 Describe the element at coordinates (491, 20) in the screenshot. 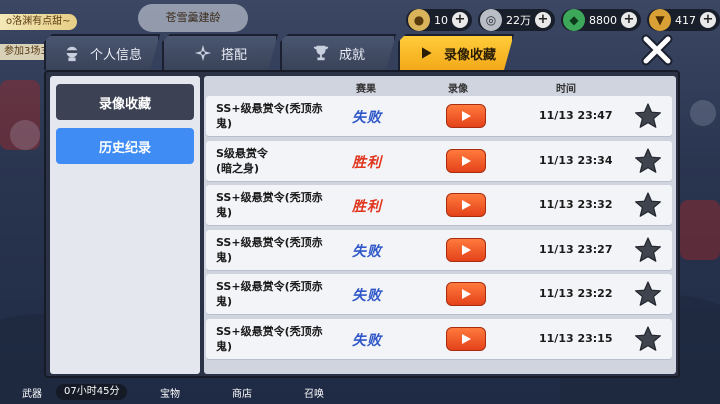

I see `ryo-coin-icon: ◎` at that location.